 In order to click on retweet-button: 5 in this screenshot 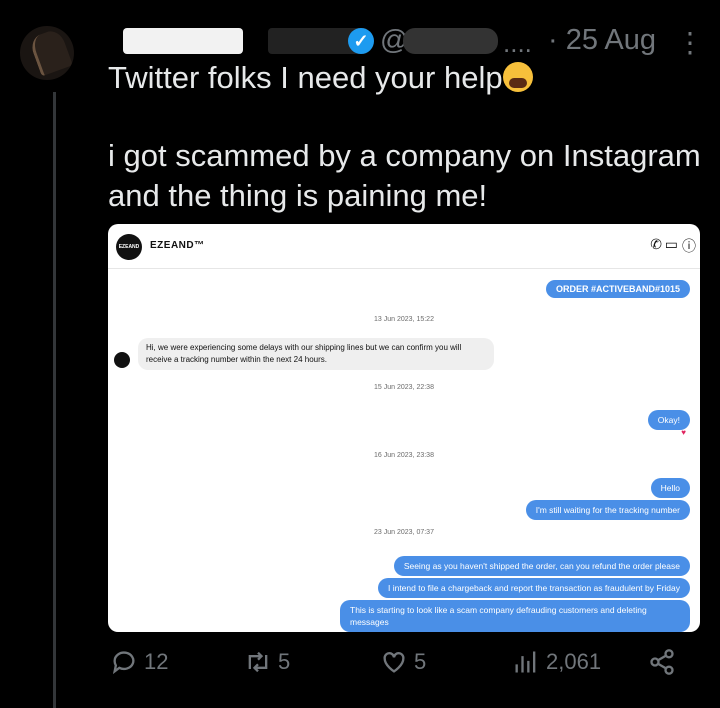, I will do `click(267, 662)`.